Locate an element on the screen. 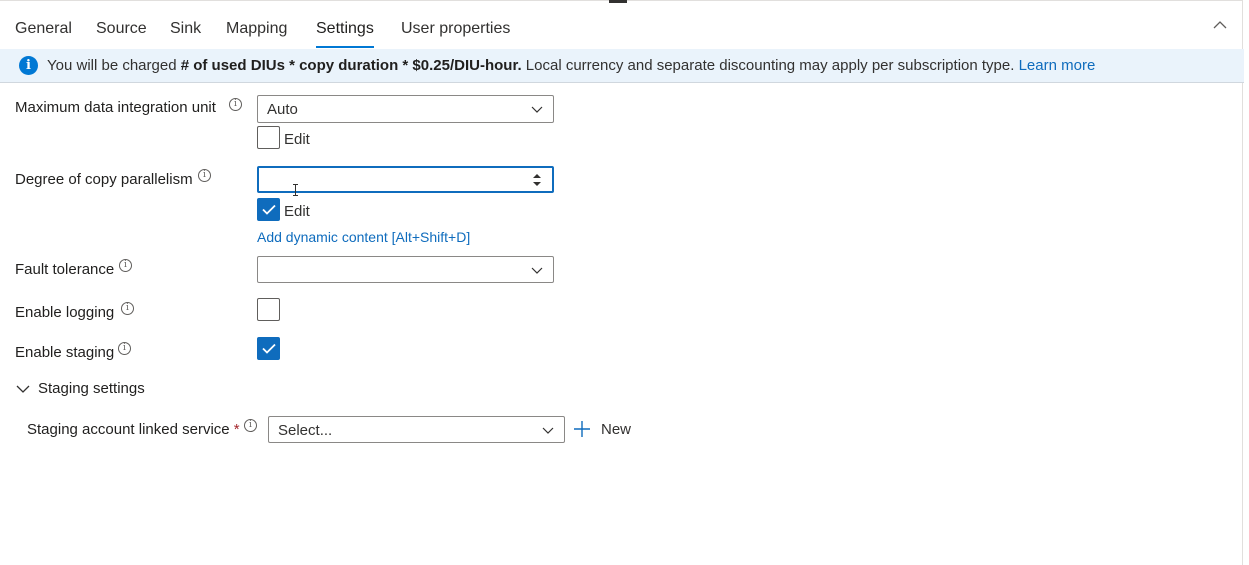  diu-dropdown: Auto is located at coordinates (405, 109).